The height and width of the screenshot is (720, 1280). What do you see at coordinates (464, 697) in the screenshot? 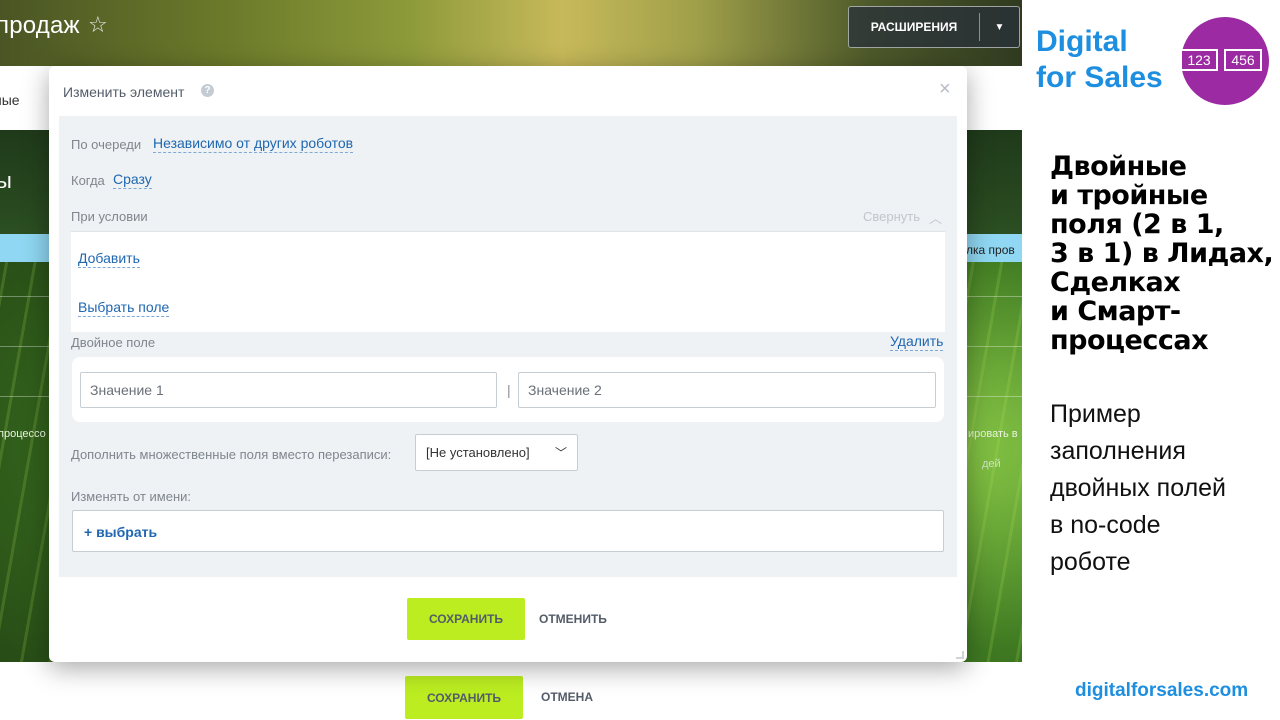
I see `save-button: СОХРАНИТЬ` at bounding box center [464, 697].